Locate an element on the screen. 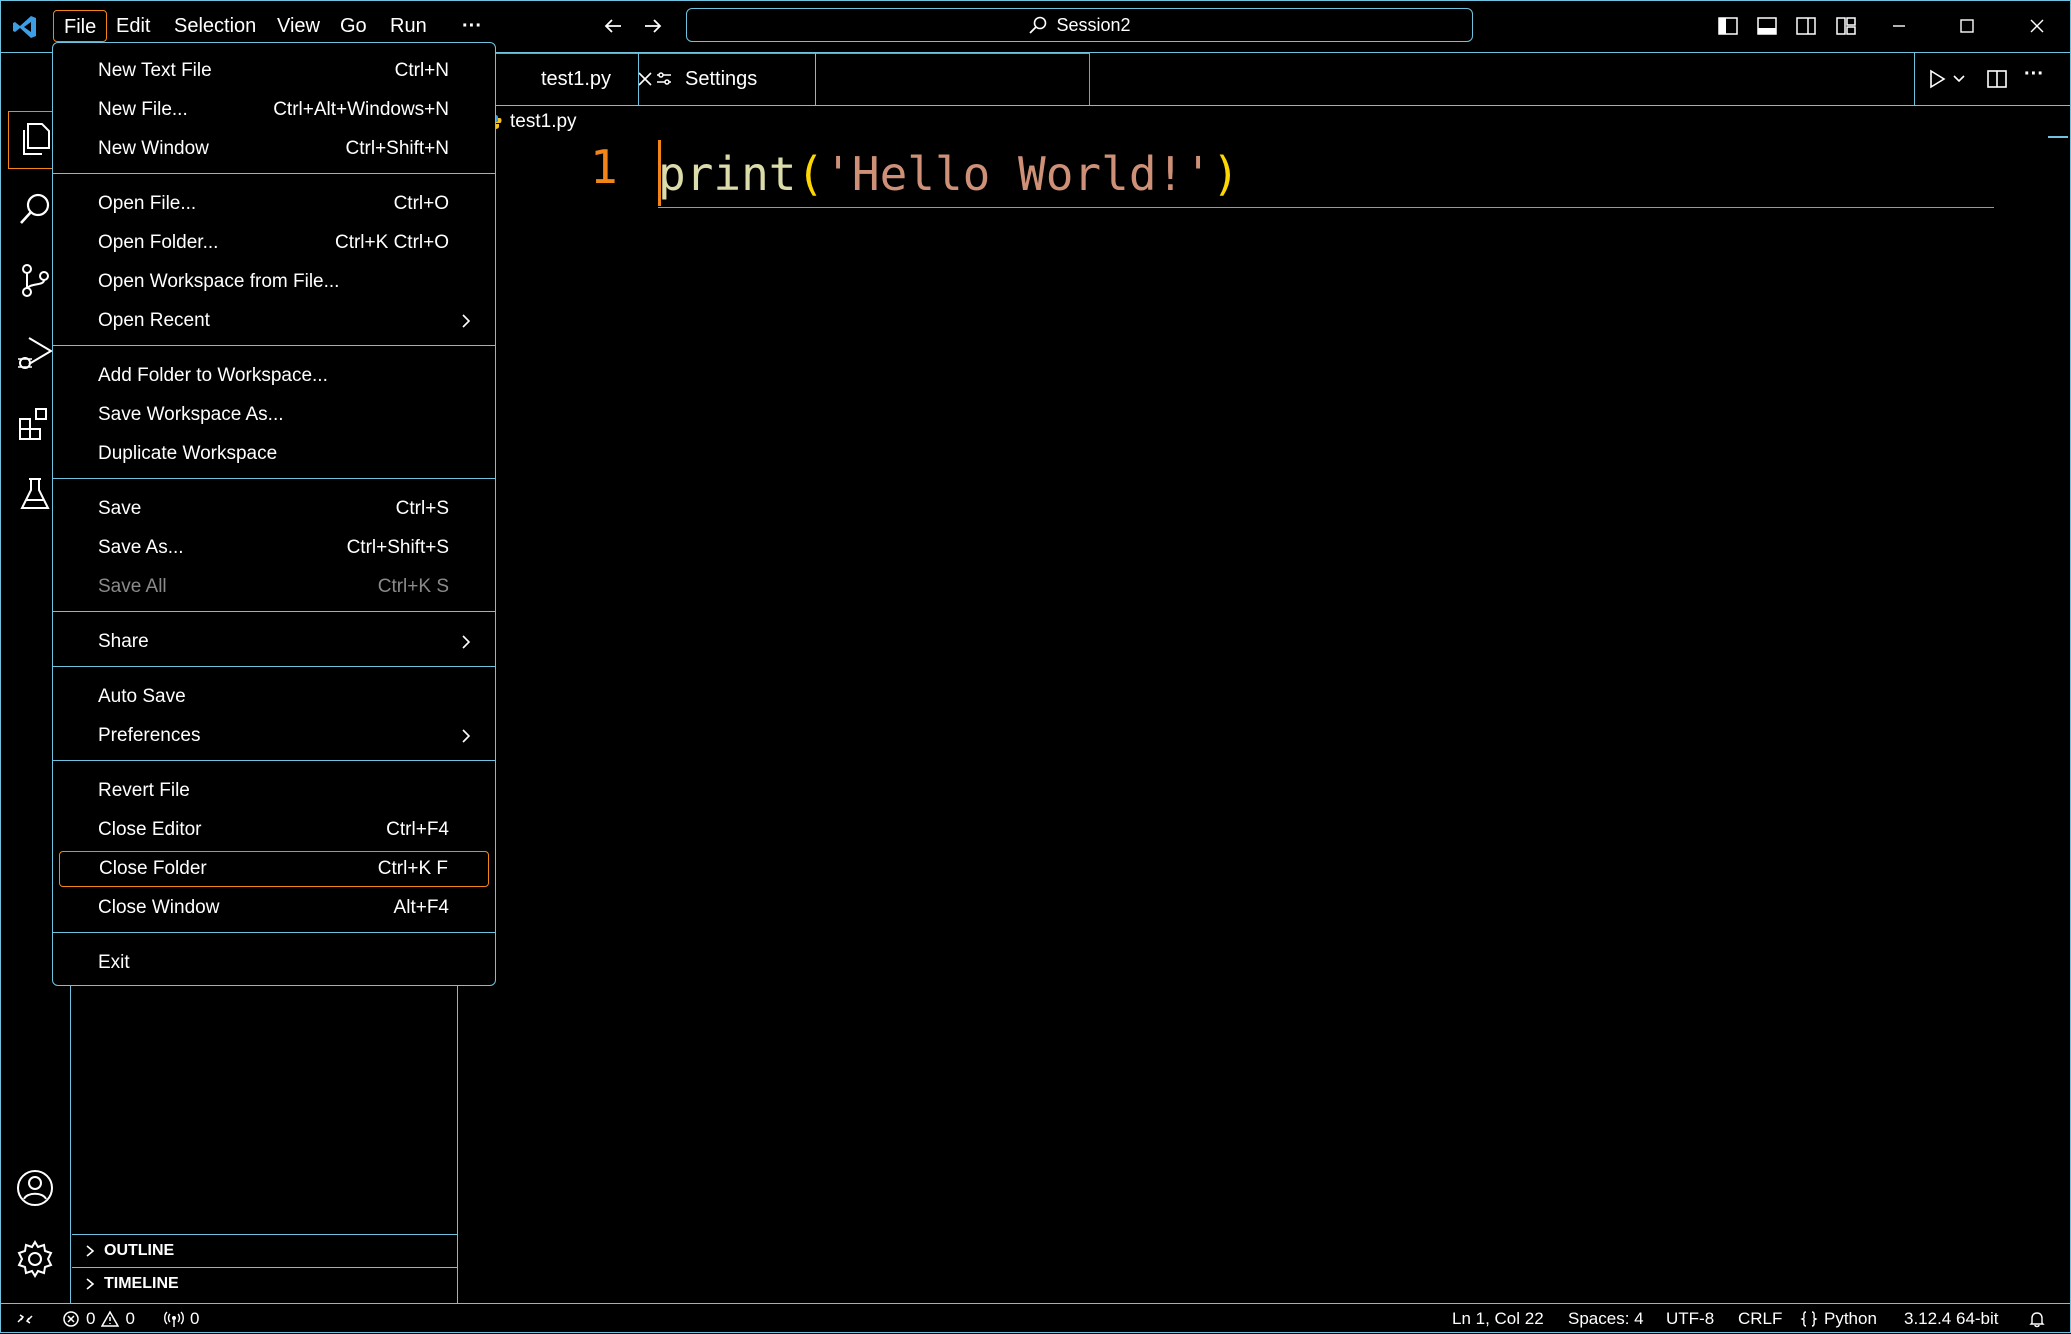  outline-section-header: OUTLINE is located at coordinates (265, 1250).